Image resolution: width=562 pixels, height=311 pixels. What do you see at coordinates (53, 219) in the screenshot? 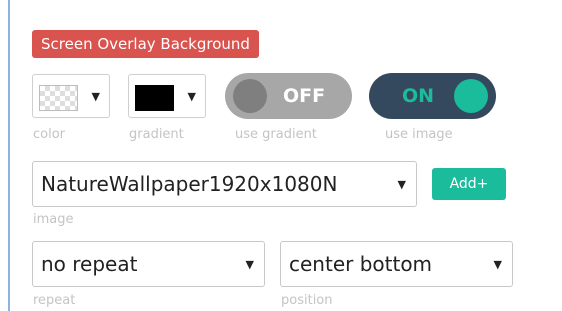
I see `image-caption: image` at bounding box center [53, 219].